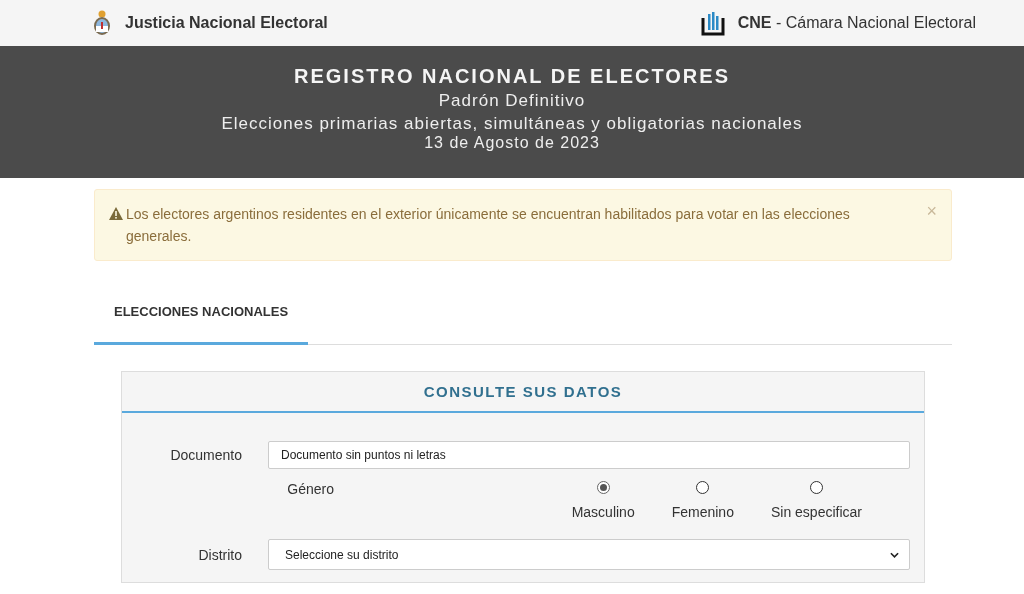 This screenshot has width=1024, height=594. What do you see at coordinates (712, 23) in the screenshot?
I see `building-logo-icon` at bounding box center [712, 23].